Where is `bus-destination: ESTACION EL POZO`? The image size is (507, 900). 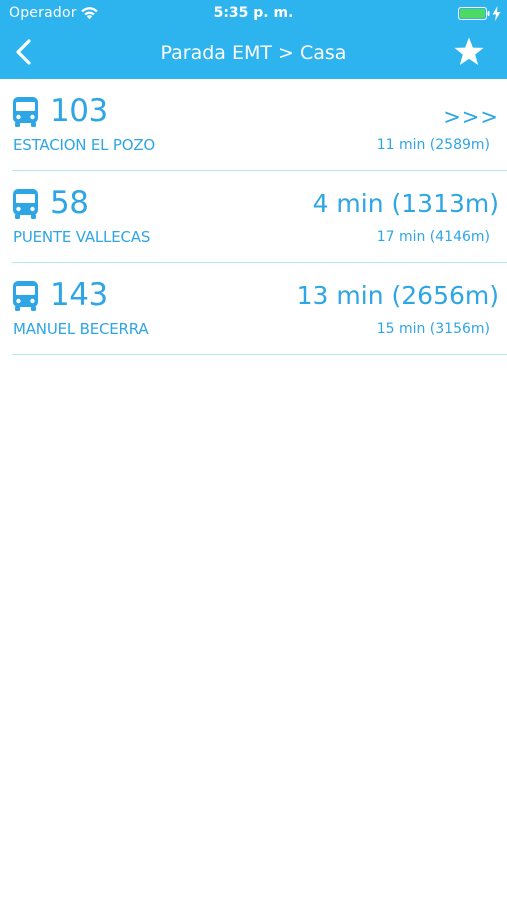 bus-destination: ESTACION EL POZO is located at coordinates (84, 145).